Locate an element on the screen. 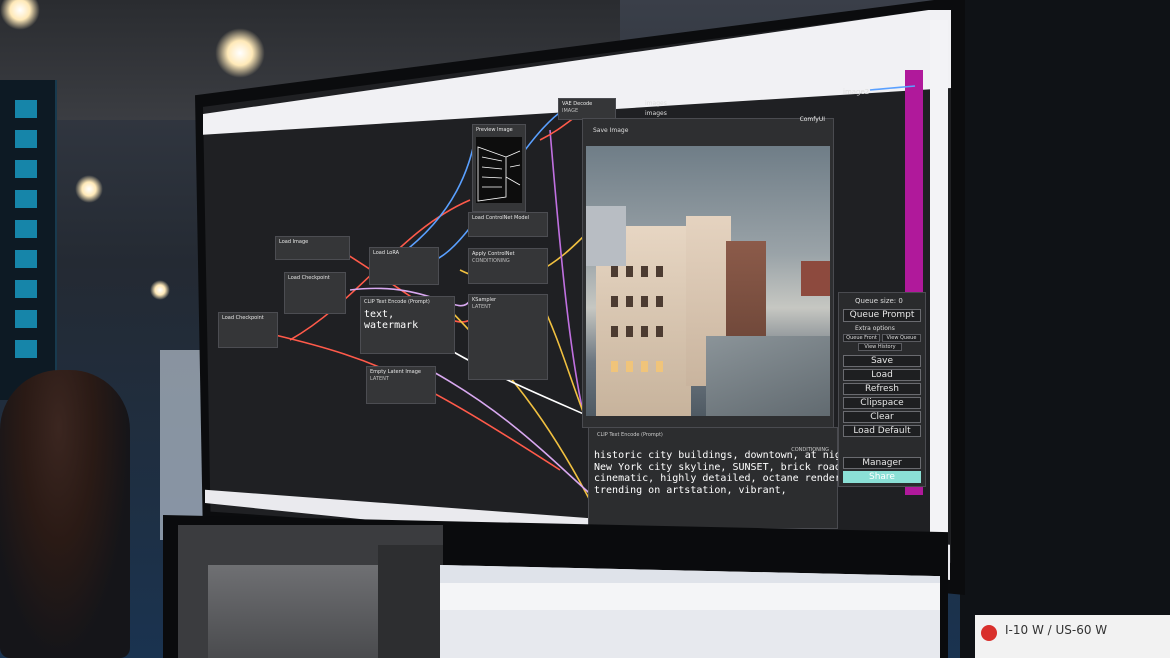 The height and width of the screenshot is (658, 1170). extra-options-toggle: Extra options is located at coordinates (875, 328).